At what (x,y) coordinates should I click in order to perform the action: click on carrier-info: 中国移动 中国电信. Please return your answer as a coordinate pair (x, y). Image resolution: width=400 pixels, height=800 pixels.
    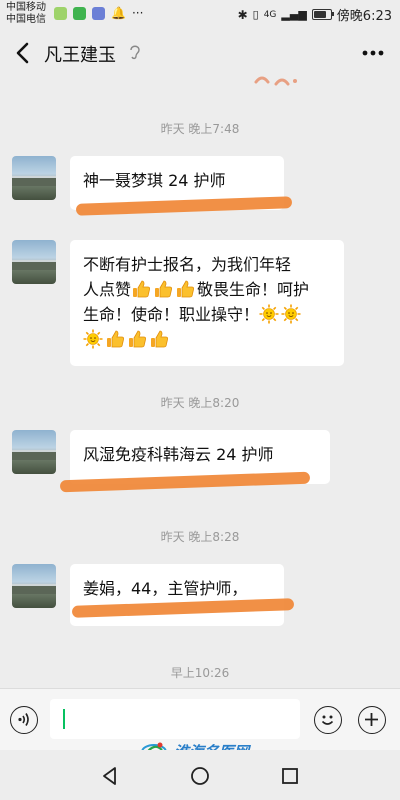
    Looking at the image, I should click on (26, 14).